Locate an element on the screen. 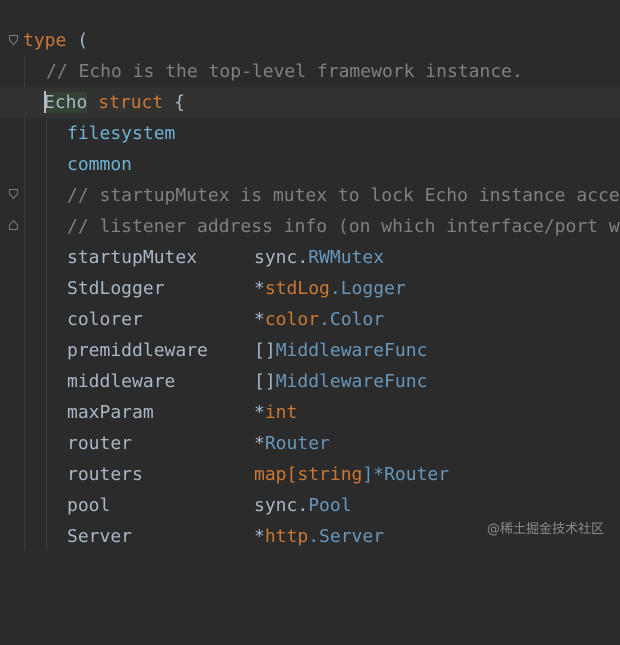 This screenshot has height=645, width=620. field-name: maxParam is located at coordinates (110, 412).